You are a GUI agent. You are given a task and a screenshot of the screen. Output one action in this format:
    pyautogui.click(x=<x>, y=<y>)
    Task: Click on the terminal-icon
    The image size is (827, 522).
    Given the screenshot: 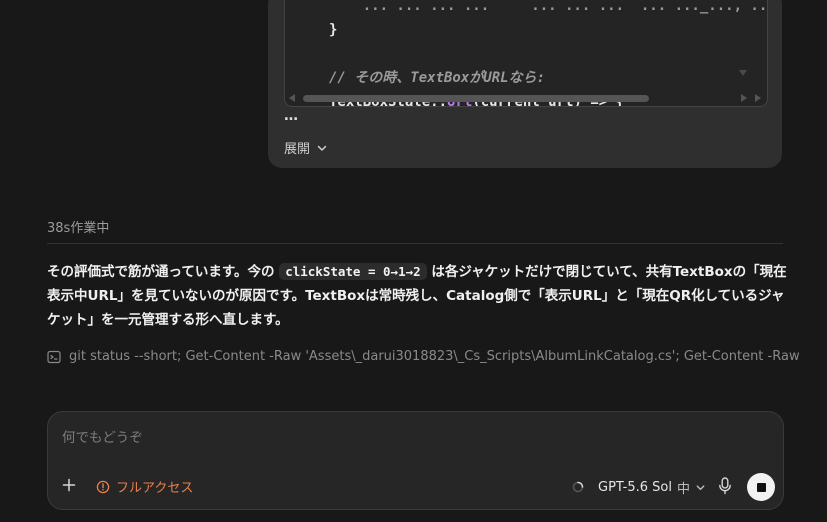 What is the action you would take?
    pyautogui.click(x=54, y=356)
    